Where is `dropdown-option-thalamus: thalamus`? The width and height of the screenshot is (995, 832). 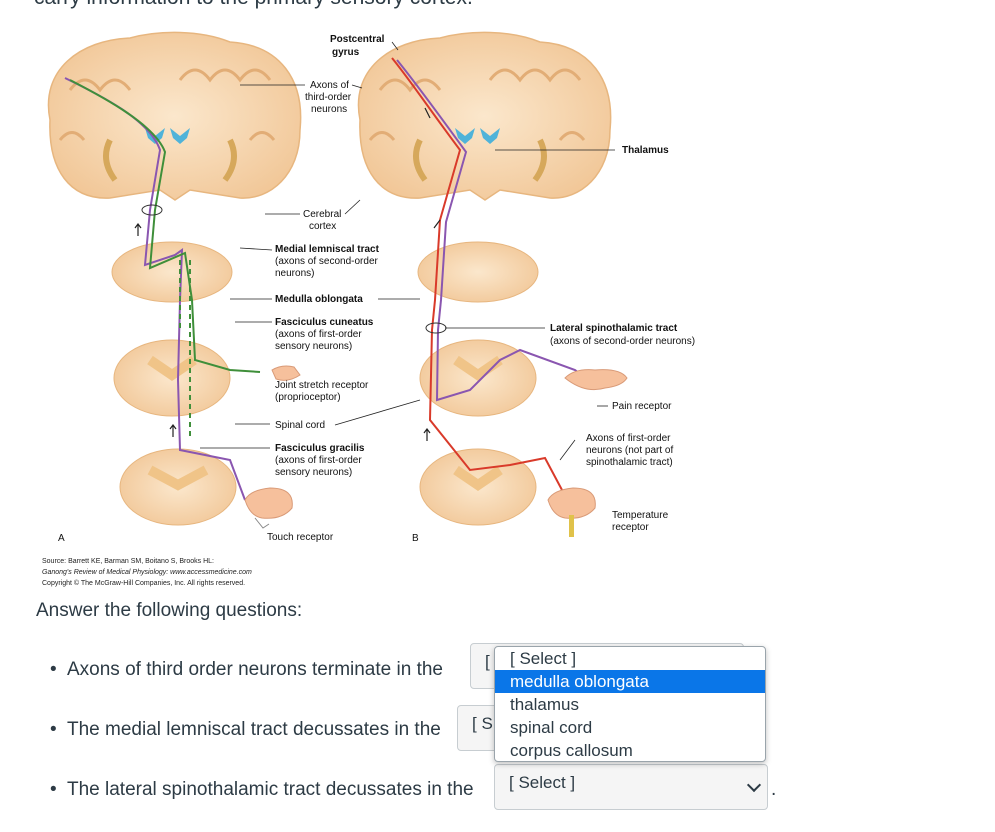
dropdown-option-thalamus: thalamus is located at coordinates (630, 704).